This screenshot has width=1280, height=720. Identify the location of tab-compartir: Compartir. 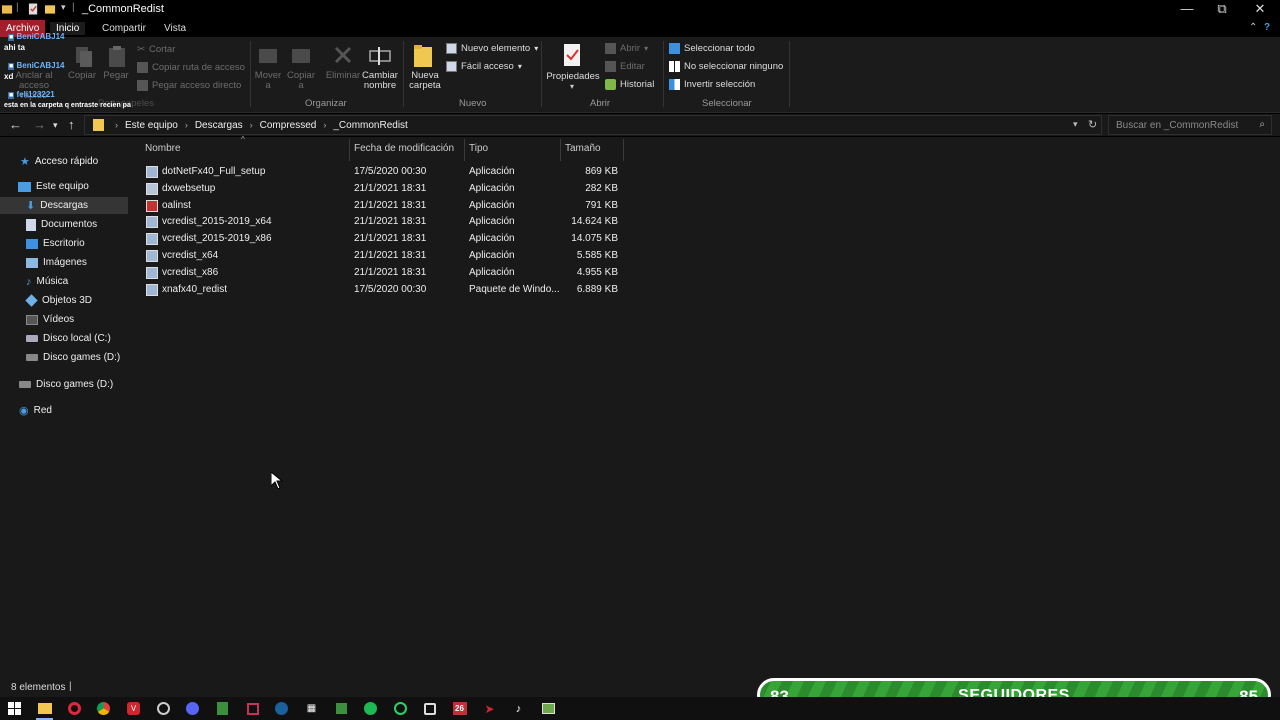
(124, 28).